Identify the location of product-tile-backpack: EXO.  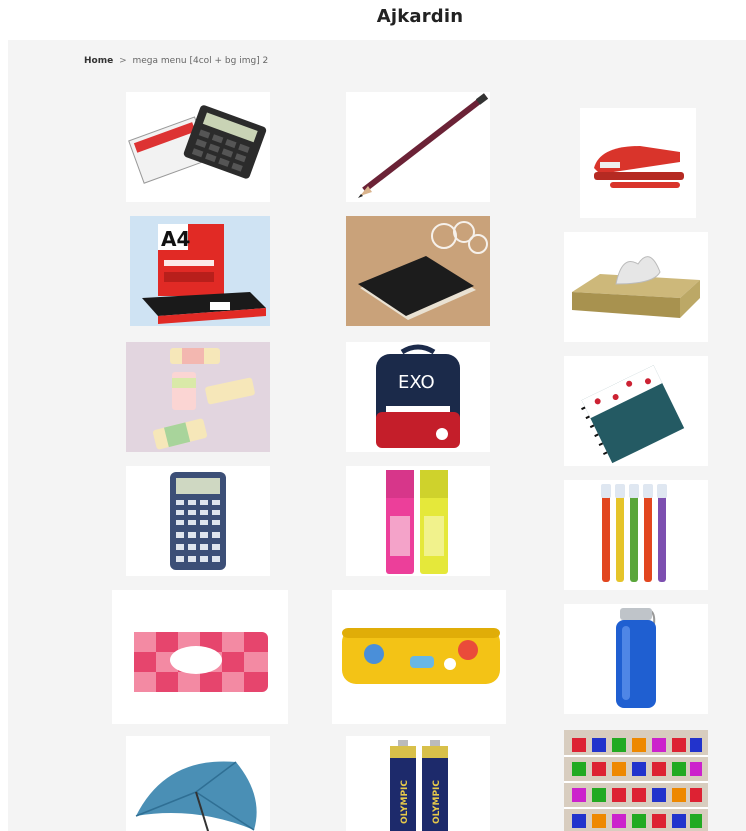
(418, 397).